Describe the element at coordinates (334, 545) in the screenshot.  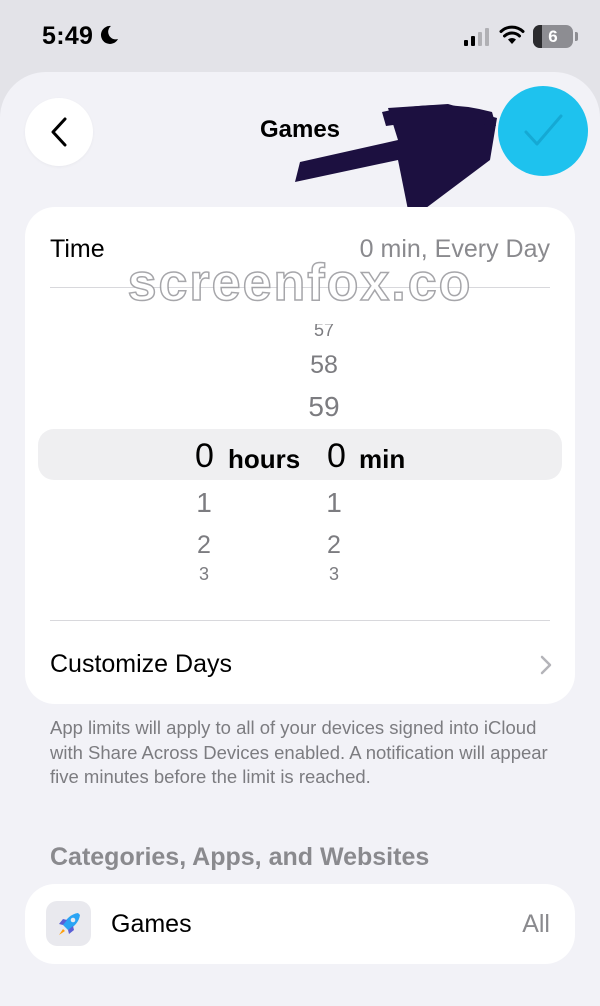
I see `picker-minute-option: 2` at that location.